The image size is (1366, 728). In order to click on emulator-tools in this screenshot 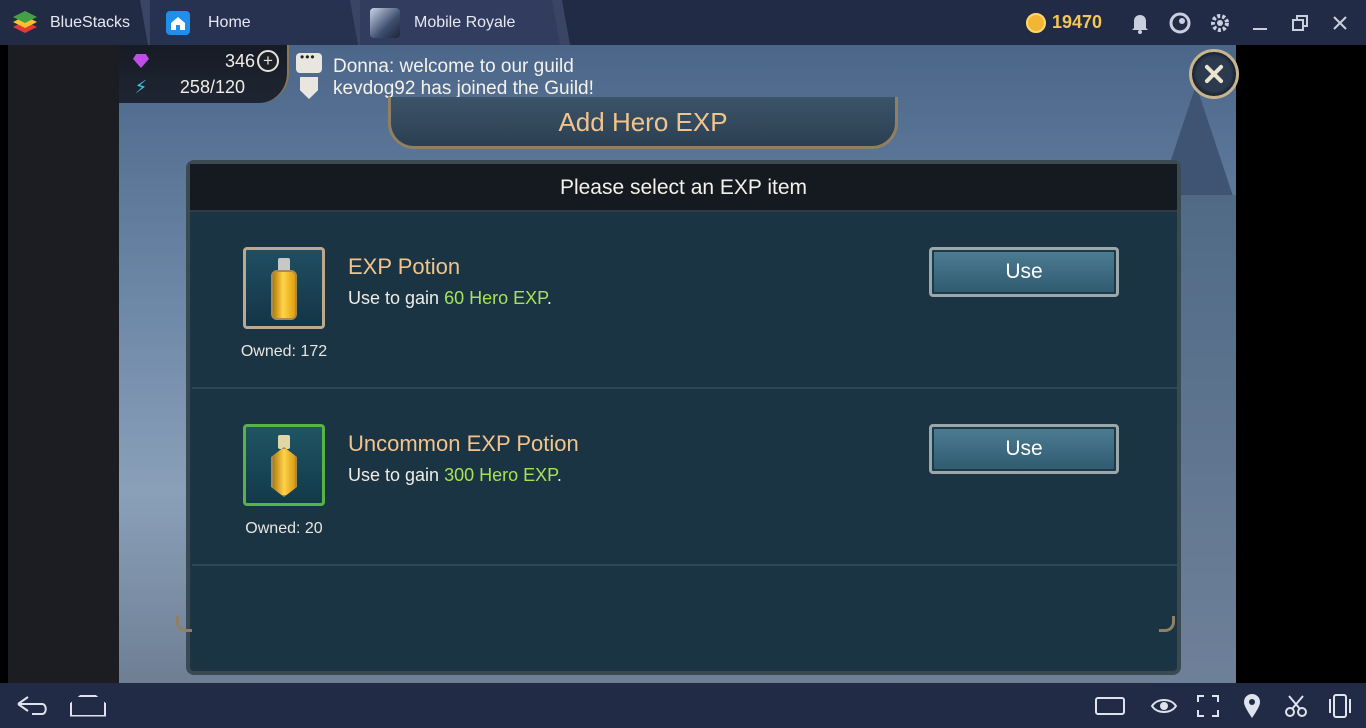, I will do `click(1222, 705)`.